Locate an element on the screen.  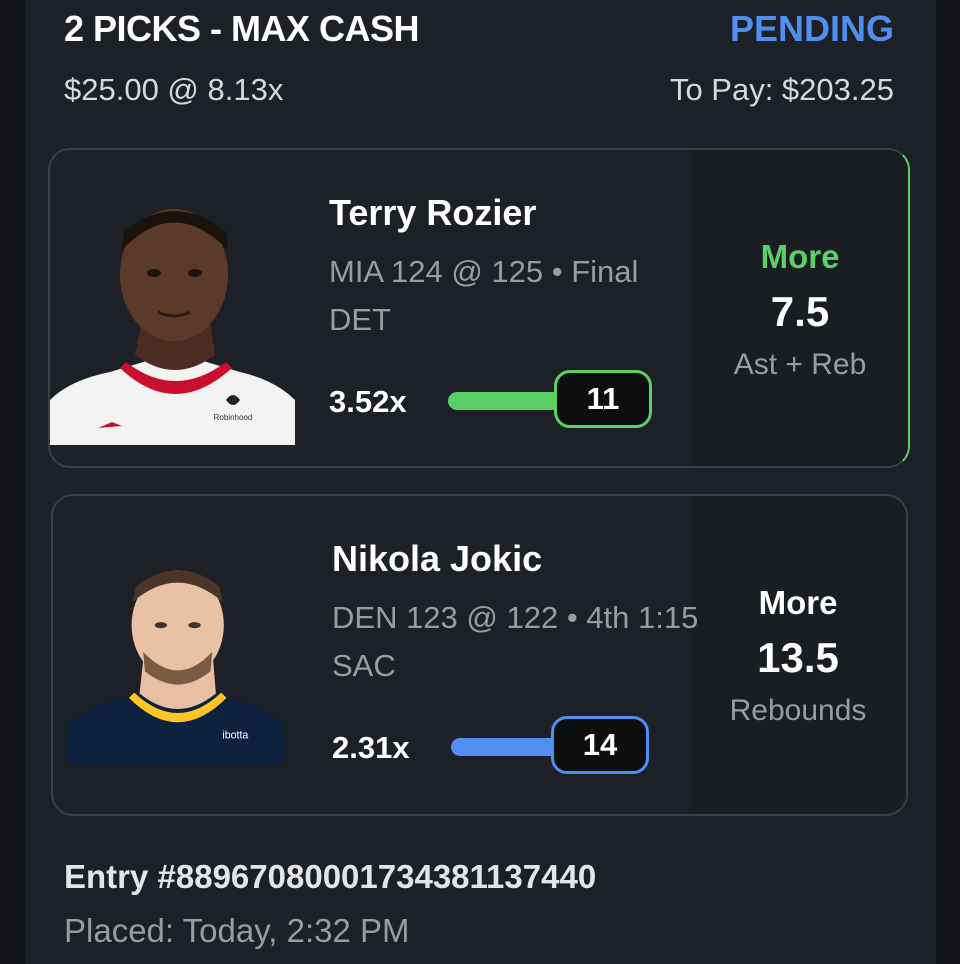
status-badge: PENDING is located at coordinates (811, 28).